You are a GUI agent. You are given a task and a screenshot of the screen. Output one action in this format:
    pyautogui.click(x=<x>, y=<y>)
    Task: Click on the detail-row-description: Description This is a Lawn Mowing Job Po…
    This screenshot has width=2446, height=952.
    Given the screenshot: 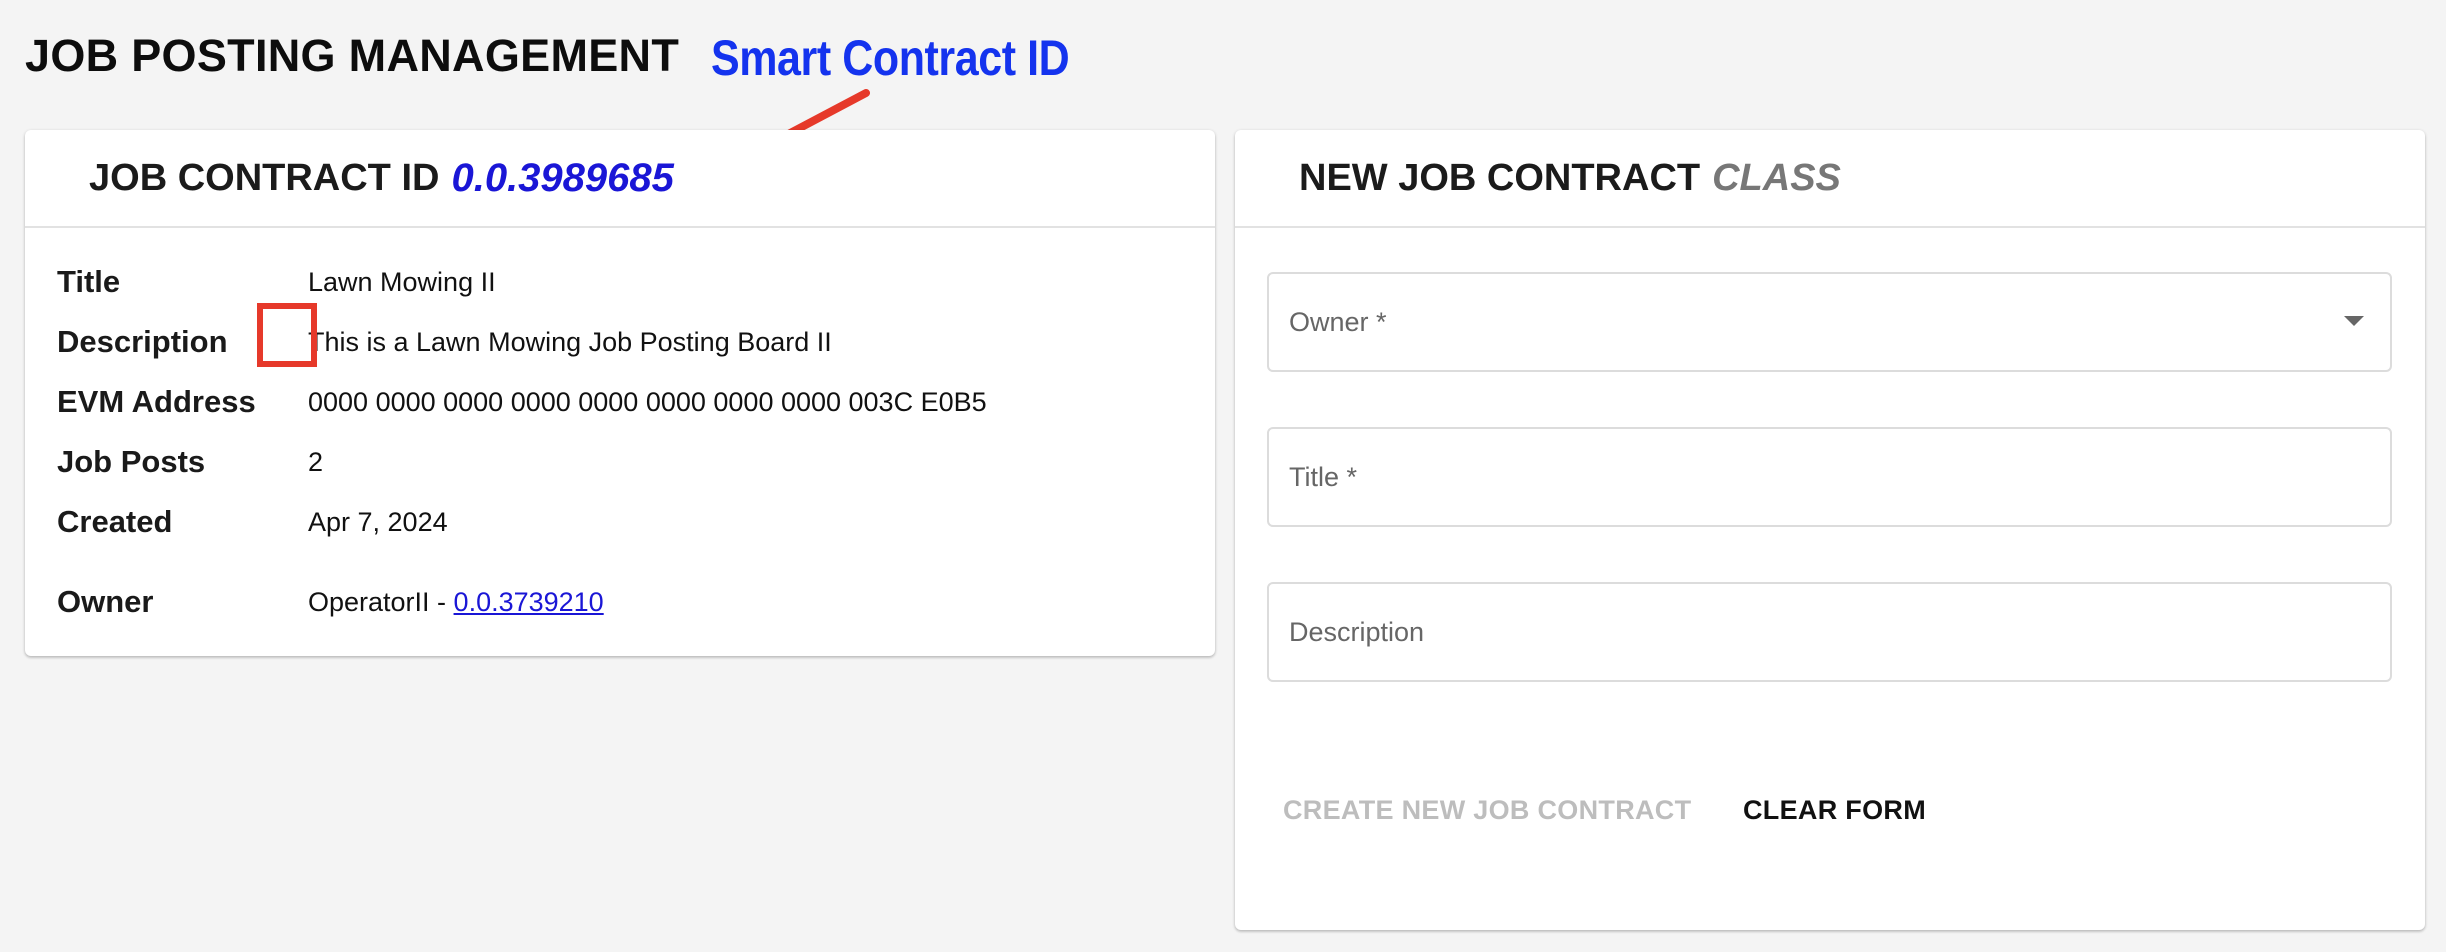 What is the action you would take?
    pyautogui.click(x=444, y=342)
    